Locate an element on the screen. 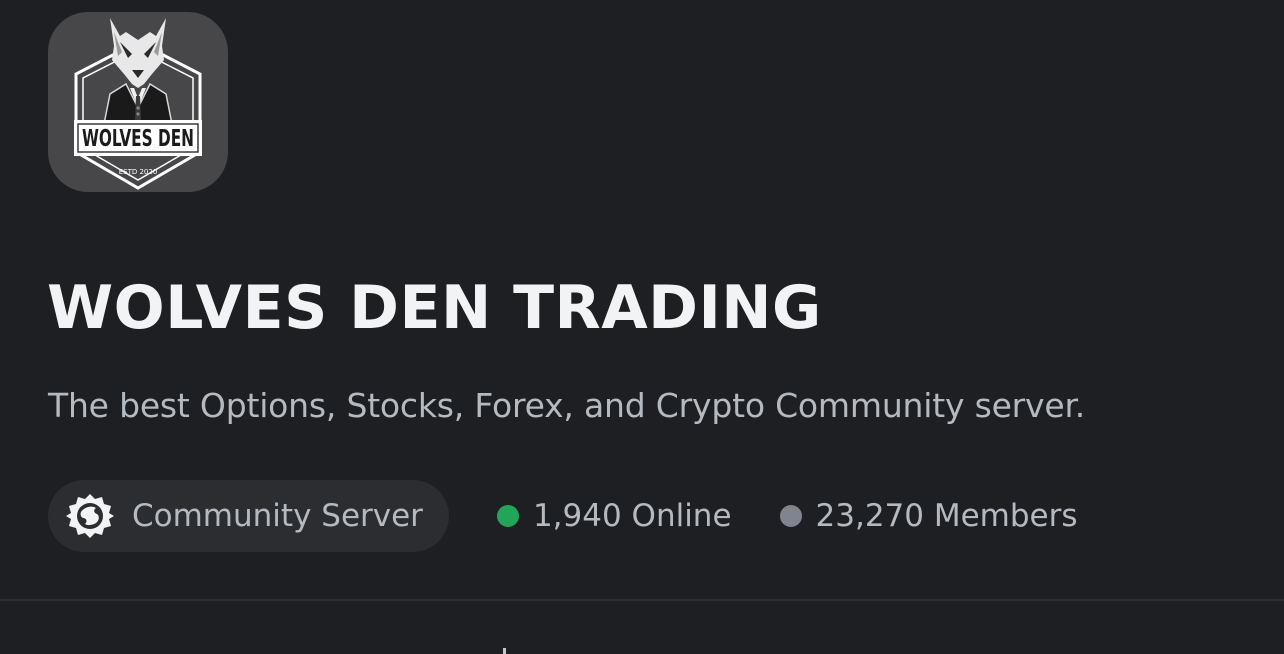 Image resolution: width=1284 pixels, height=654 pixels. community-server-icon is located at coordinates (90, 516).